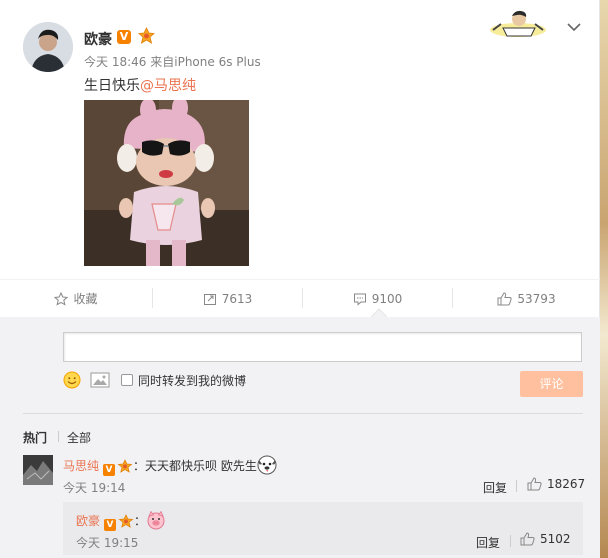 The image size is (608, 558). Describe the element at coordinates (566, 484) in the screenshot. I see `comment-like-count: 18267` at that location.